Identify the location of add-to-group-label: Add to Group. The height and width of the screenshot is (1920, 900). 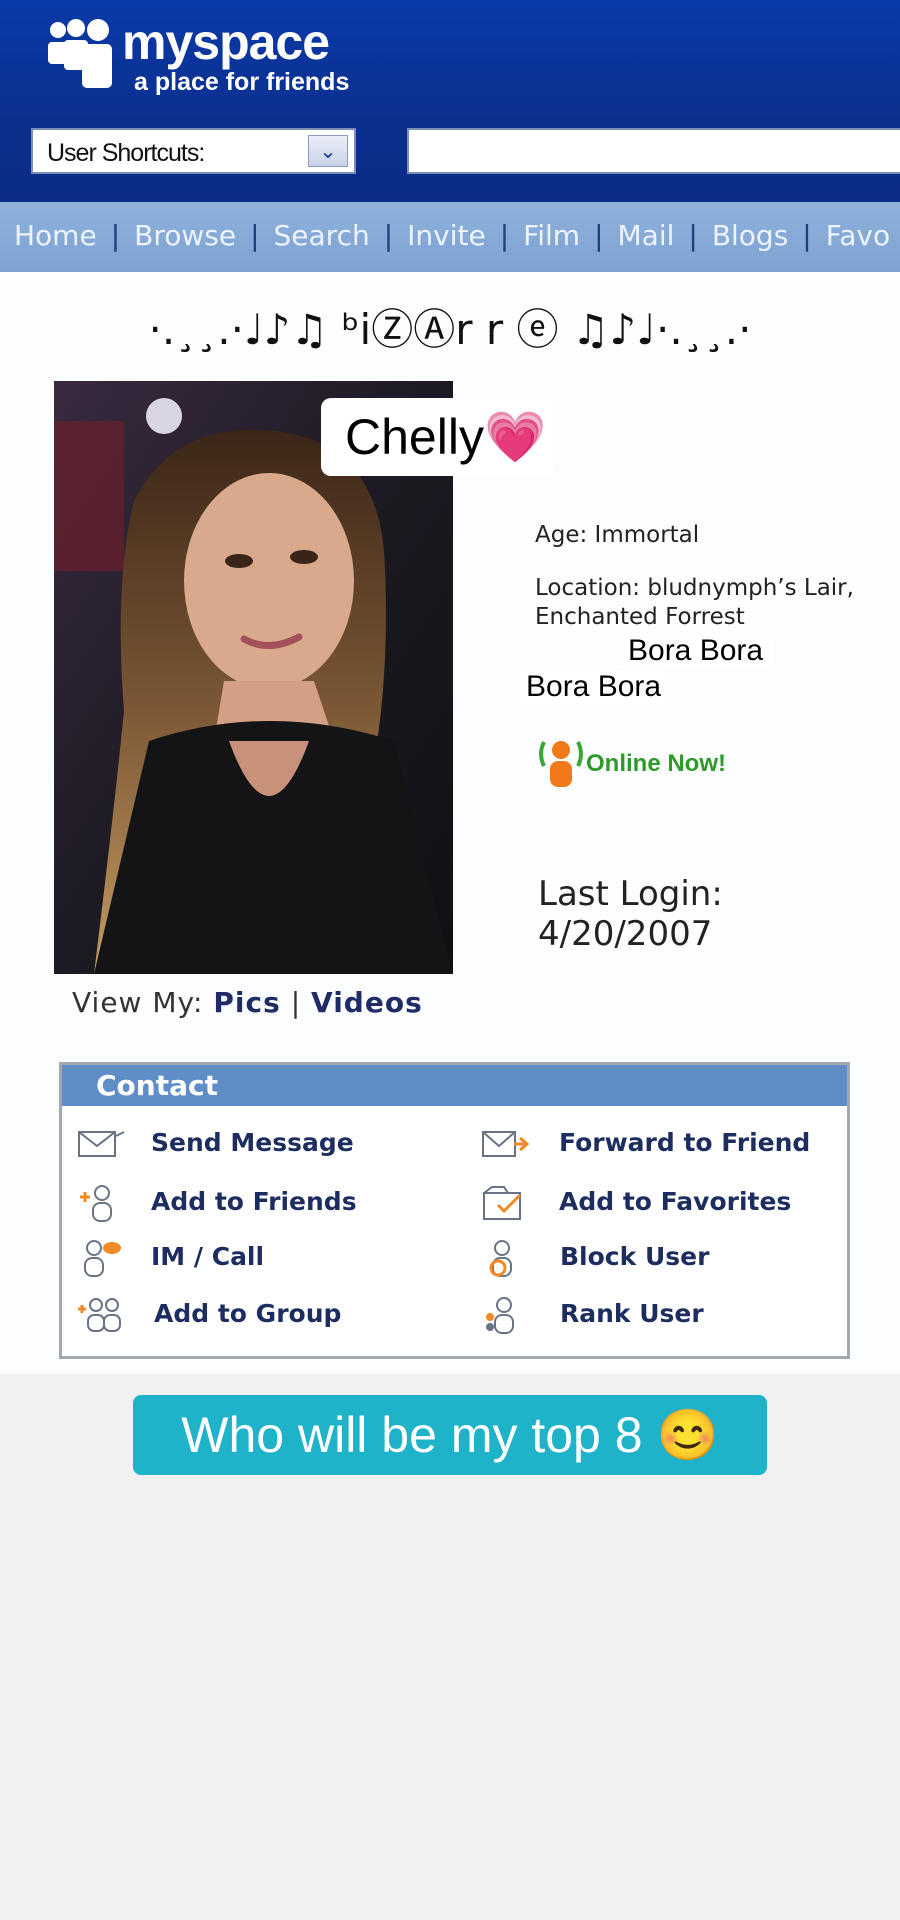
(248, 1313).